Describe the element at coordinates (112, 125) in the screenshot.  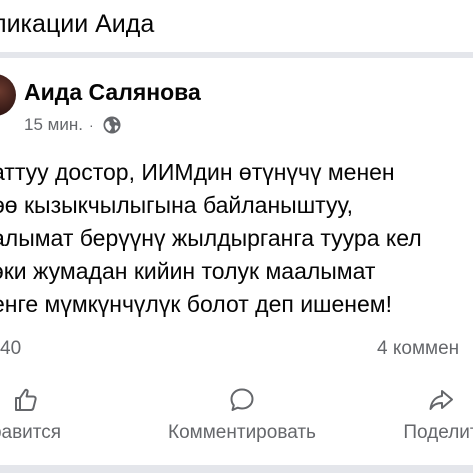
I see `globe-icon` at that location.